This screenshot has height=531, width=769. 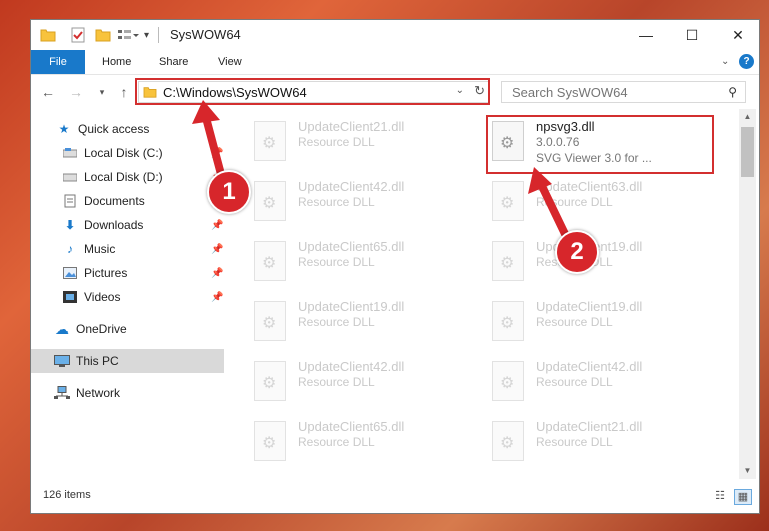 What do you see at coordinates (67, 495) in the screenshot?
I see `item-count: 126 items` at bounding box center [67, 495].